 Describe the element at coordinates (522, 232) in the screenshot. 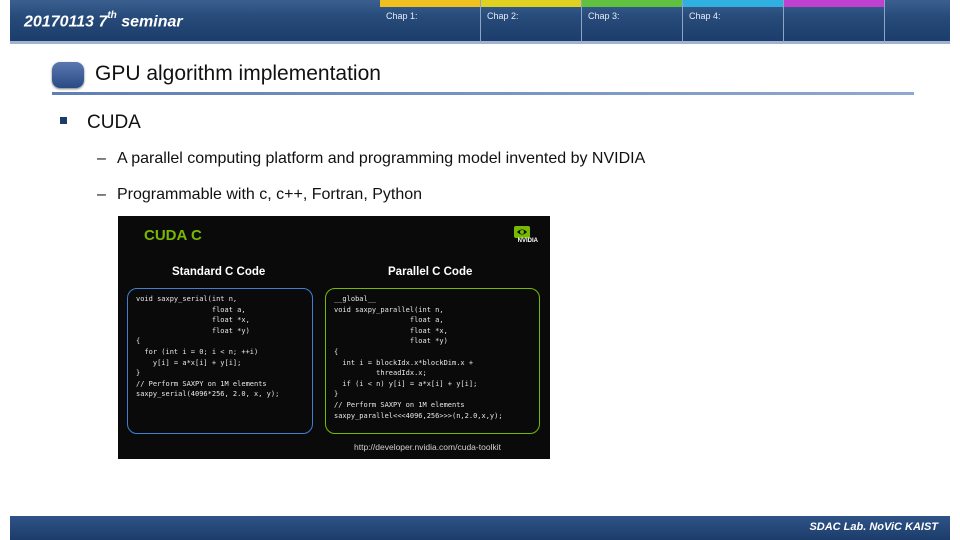

I see `nvidia-logo-icon` at that location.